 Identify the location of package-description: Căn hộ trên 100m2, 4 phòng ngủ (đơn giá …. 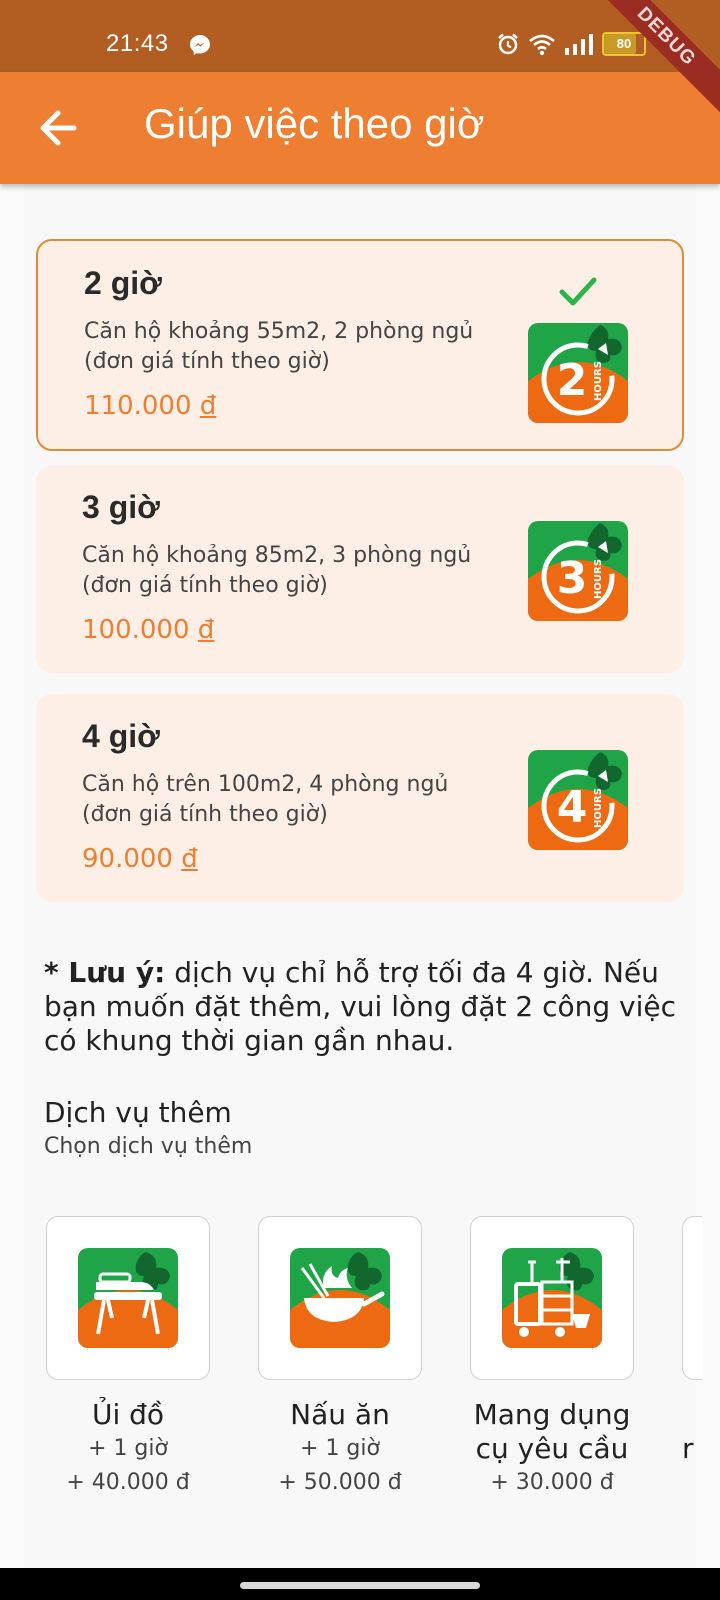
(265, 799).